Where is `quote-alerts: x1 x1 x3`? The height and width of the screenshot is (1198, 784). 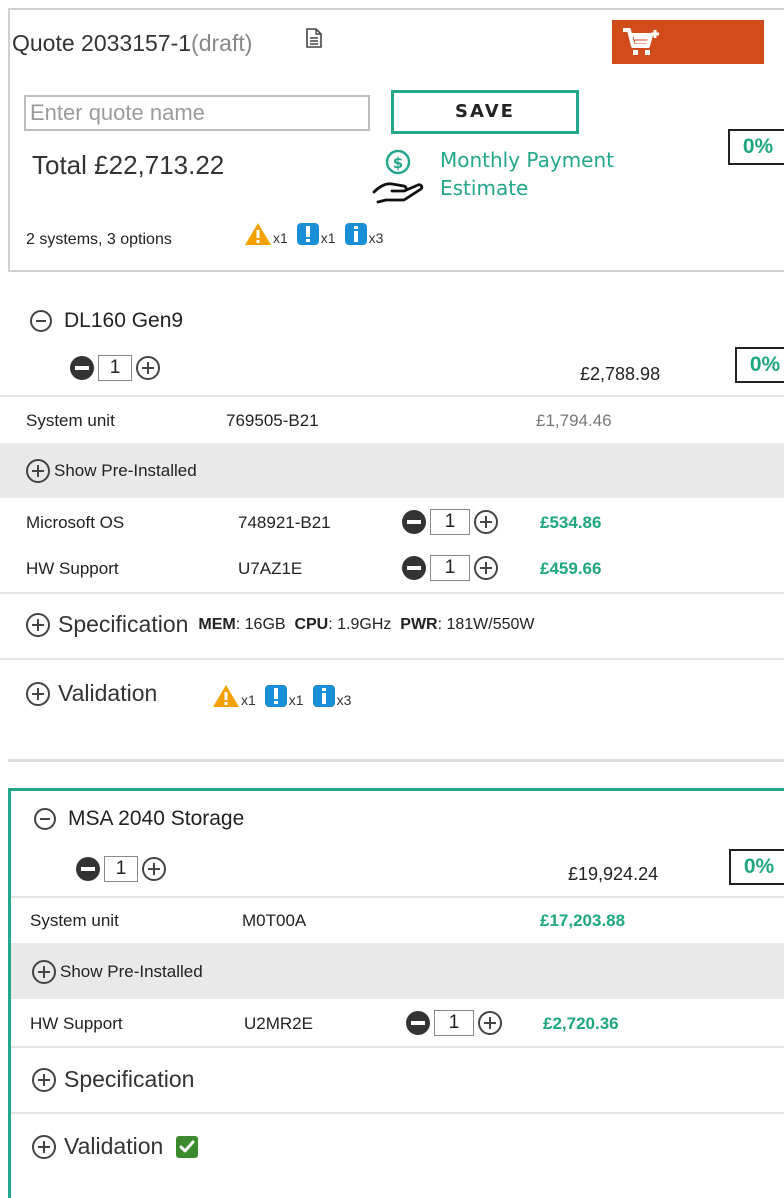
quote-alerts: x1 x1 x3 is located at coordinates (317, 234).